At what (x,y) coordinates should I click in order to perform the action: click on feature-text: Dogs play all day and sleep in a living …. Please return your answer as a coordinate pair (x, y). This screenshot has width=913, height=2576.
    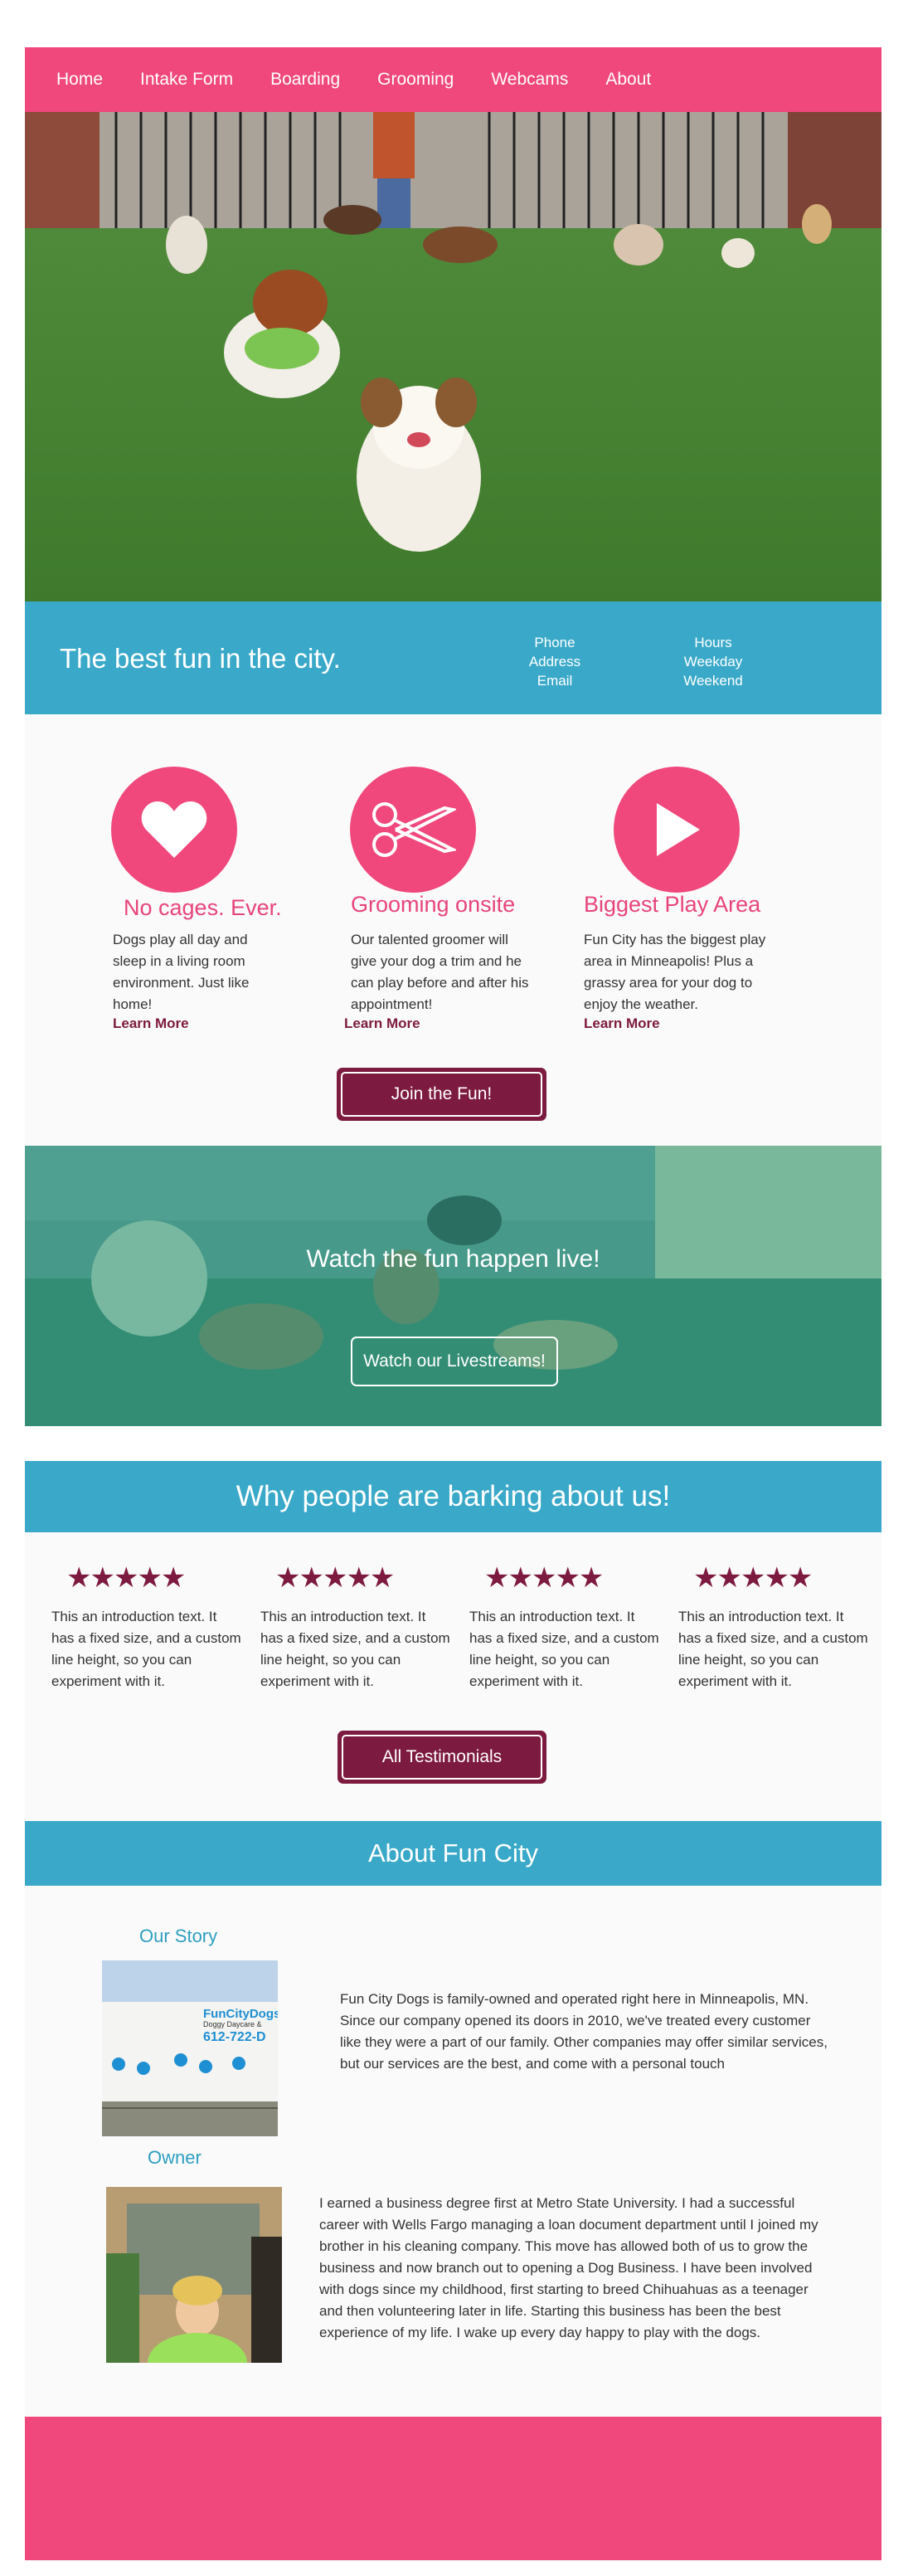
    Looking at the image, I should click on (181, 972).